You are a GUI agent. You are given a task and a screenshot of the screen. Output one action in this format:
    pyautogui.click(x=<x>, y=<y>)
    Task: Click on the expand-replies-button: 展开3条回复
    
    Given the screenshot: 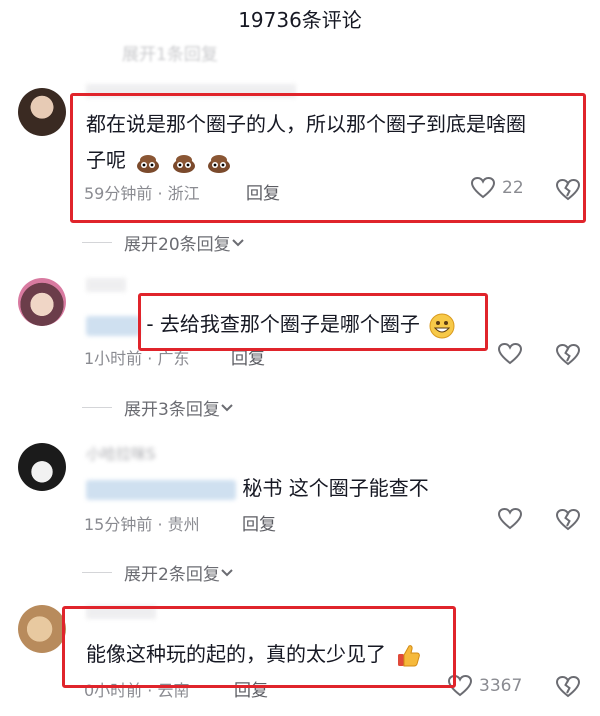 What is the action you would take?
    pyautogui.click(x=158, y=407)
    